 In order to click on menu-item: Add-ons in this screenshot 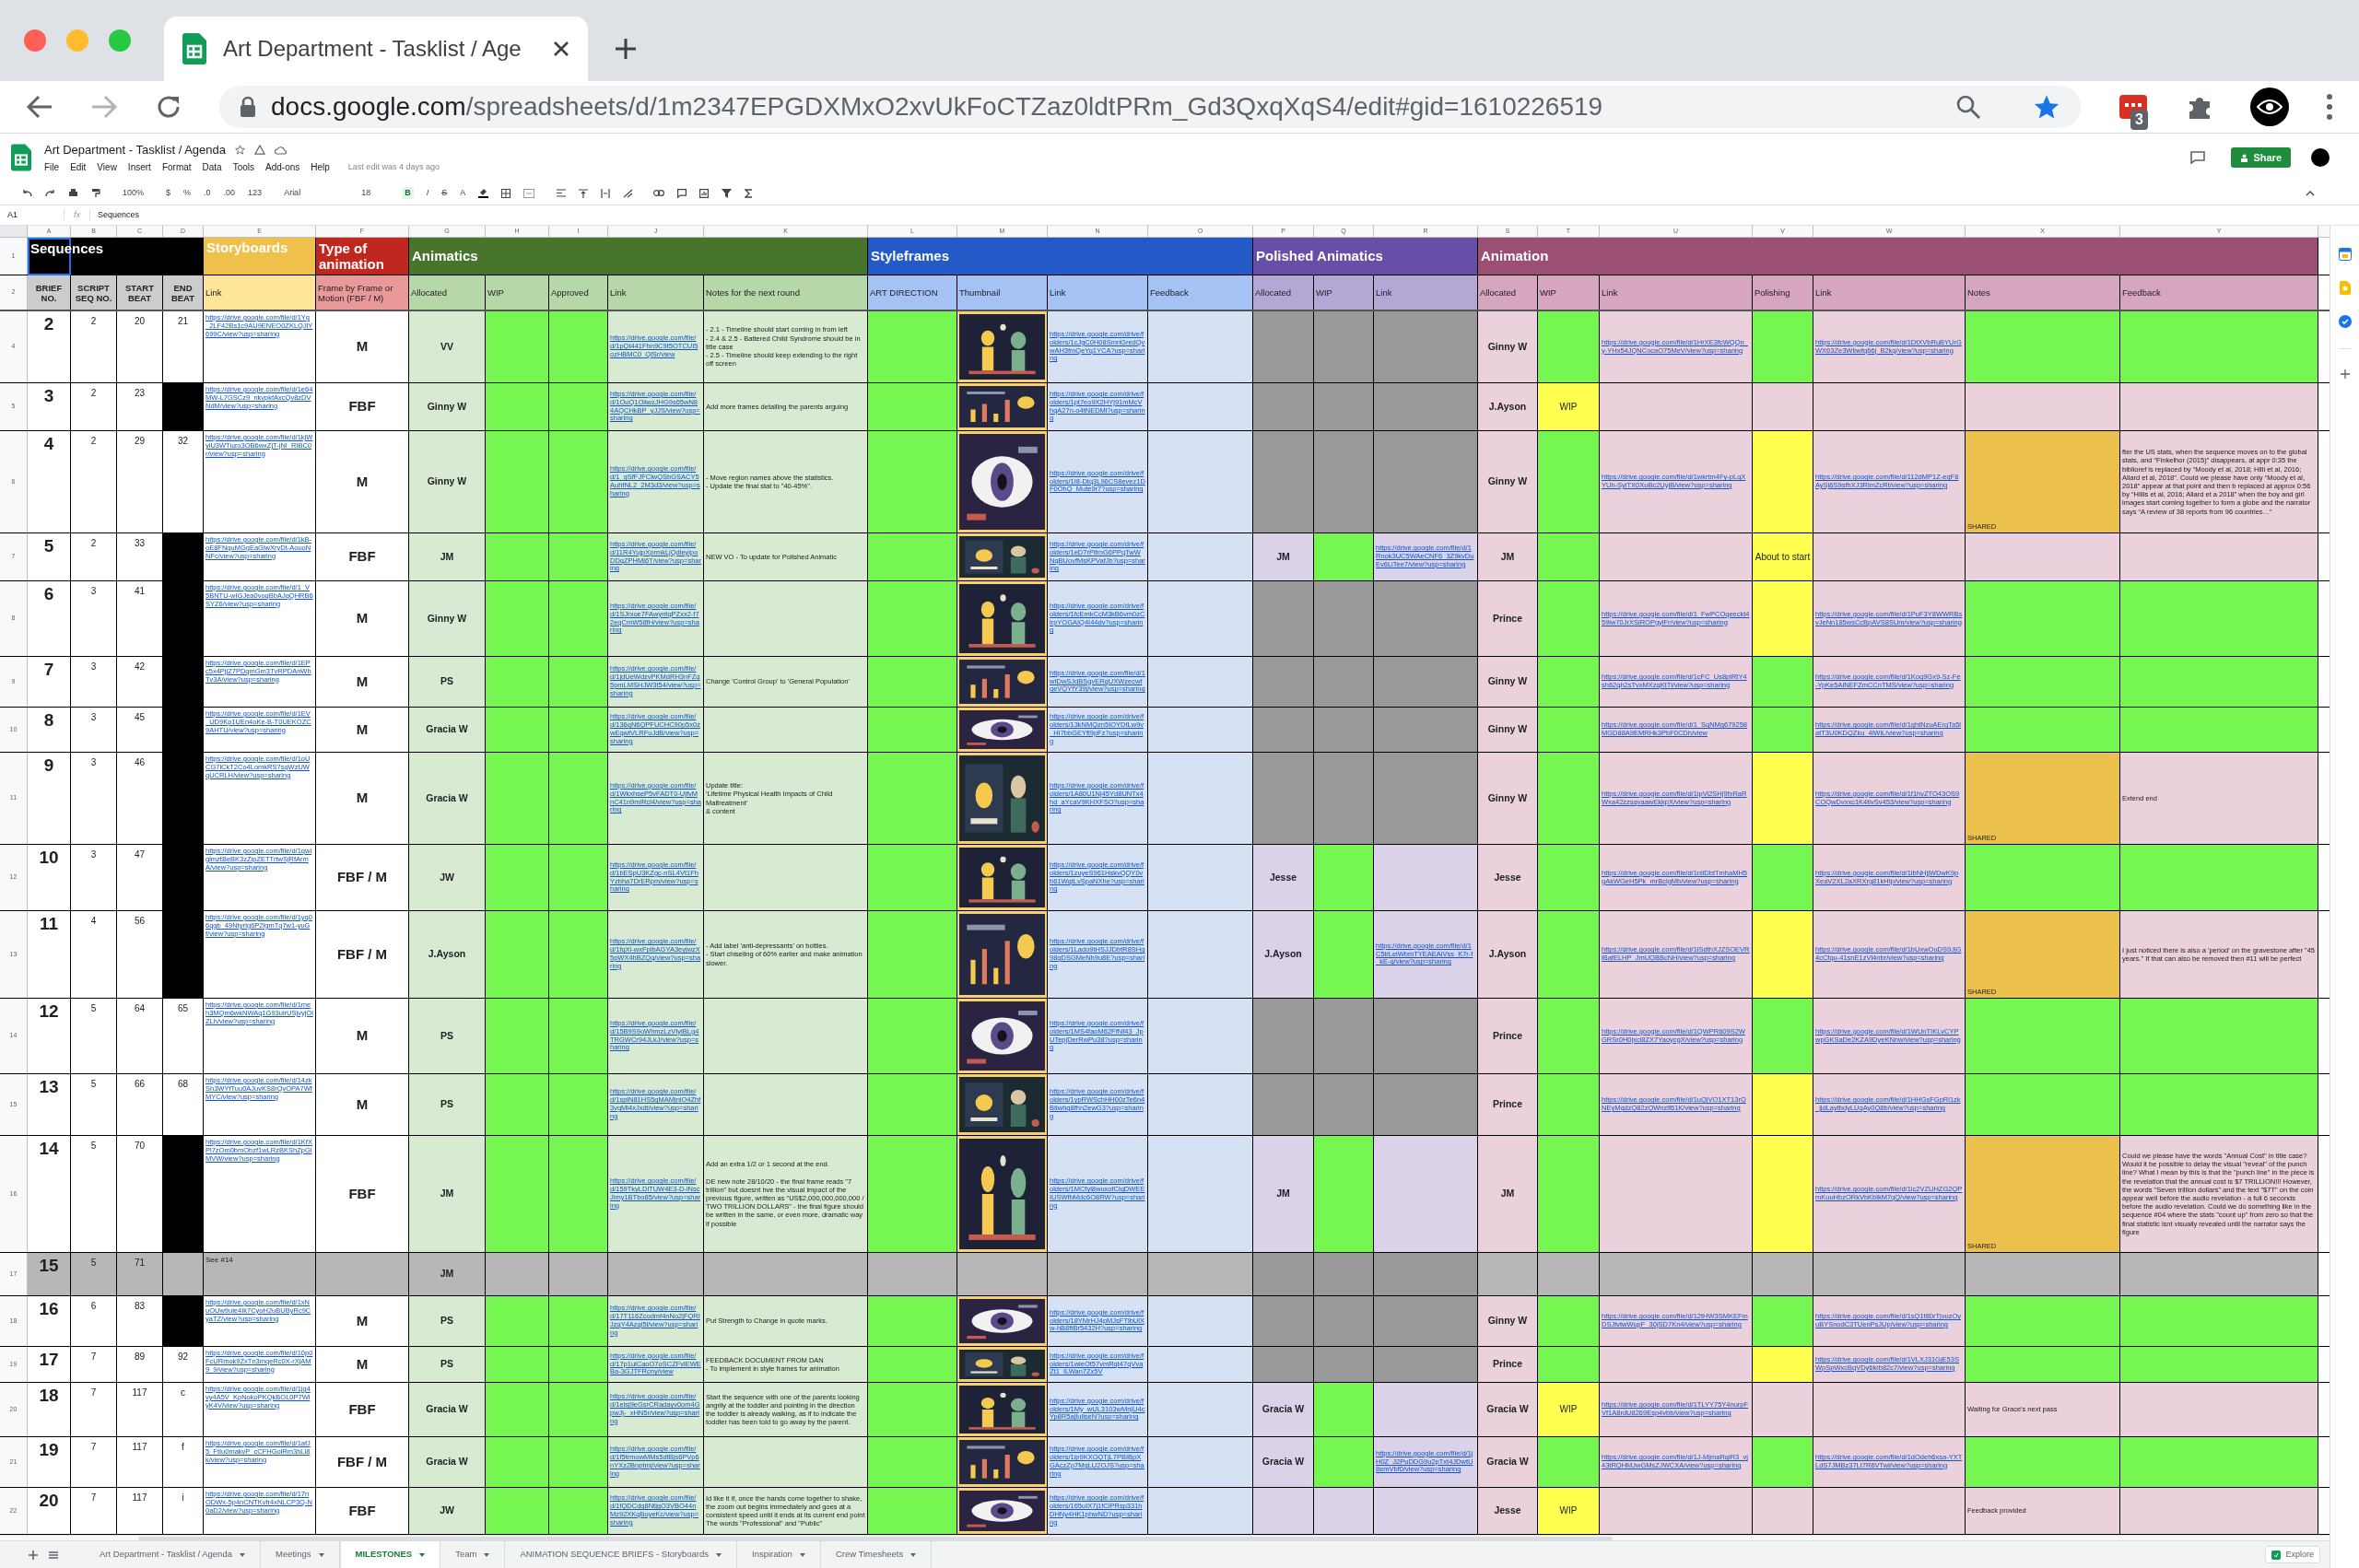, I will do `click(282, 167)`.